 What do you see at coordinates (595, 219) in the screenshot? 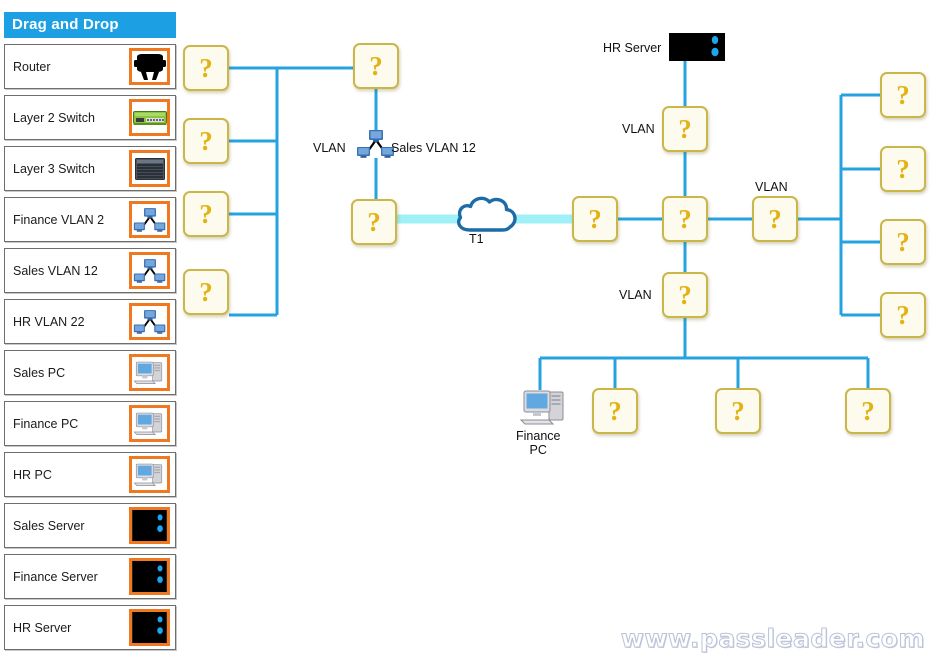
I see `drop-target-edge-b: ?` at bounding box center [595, 219].